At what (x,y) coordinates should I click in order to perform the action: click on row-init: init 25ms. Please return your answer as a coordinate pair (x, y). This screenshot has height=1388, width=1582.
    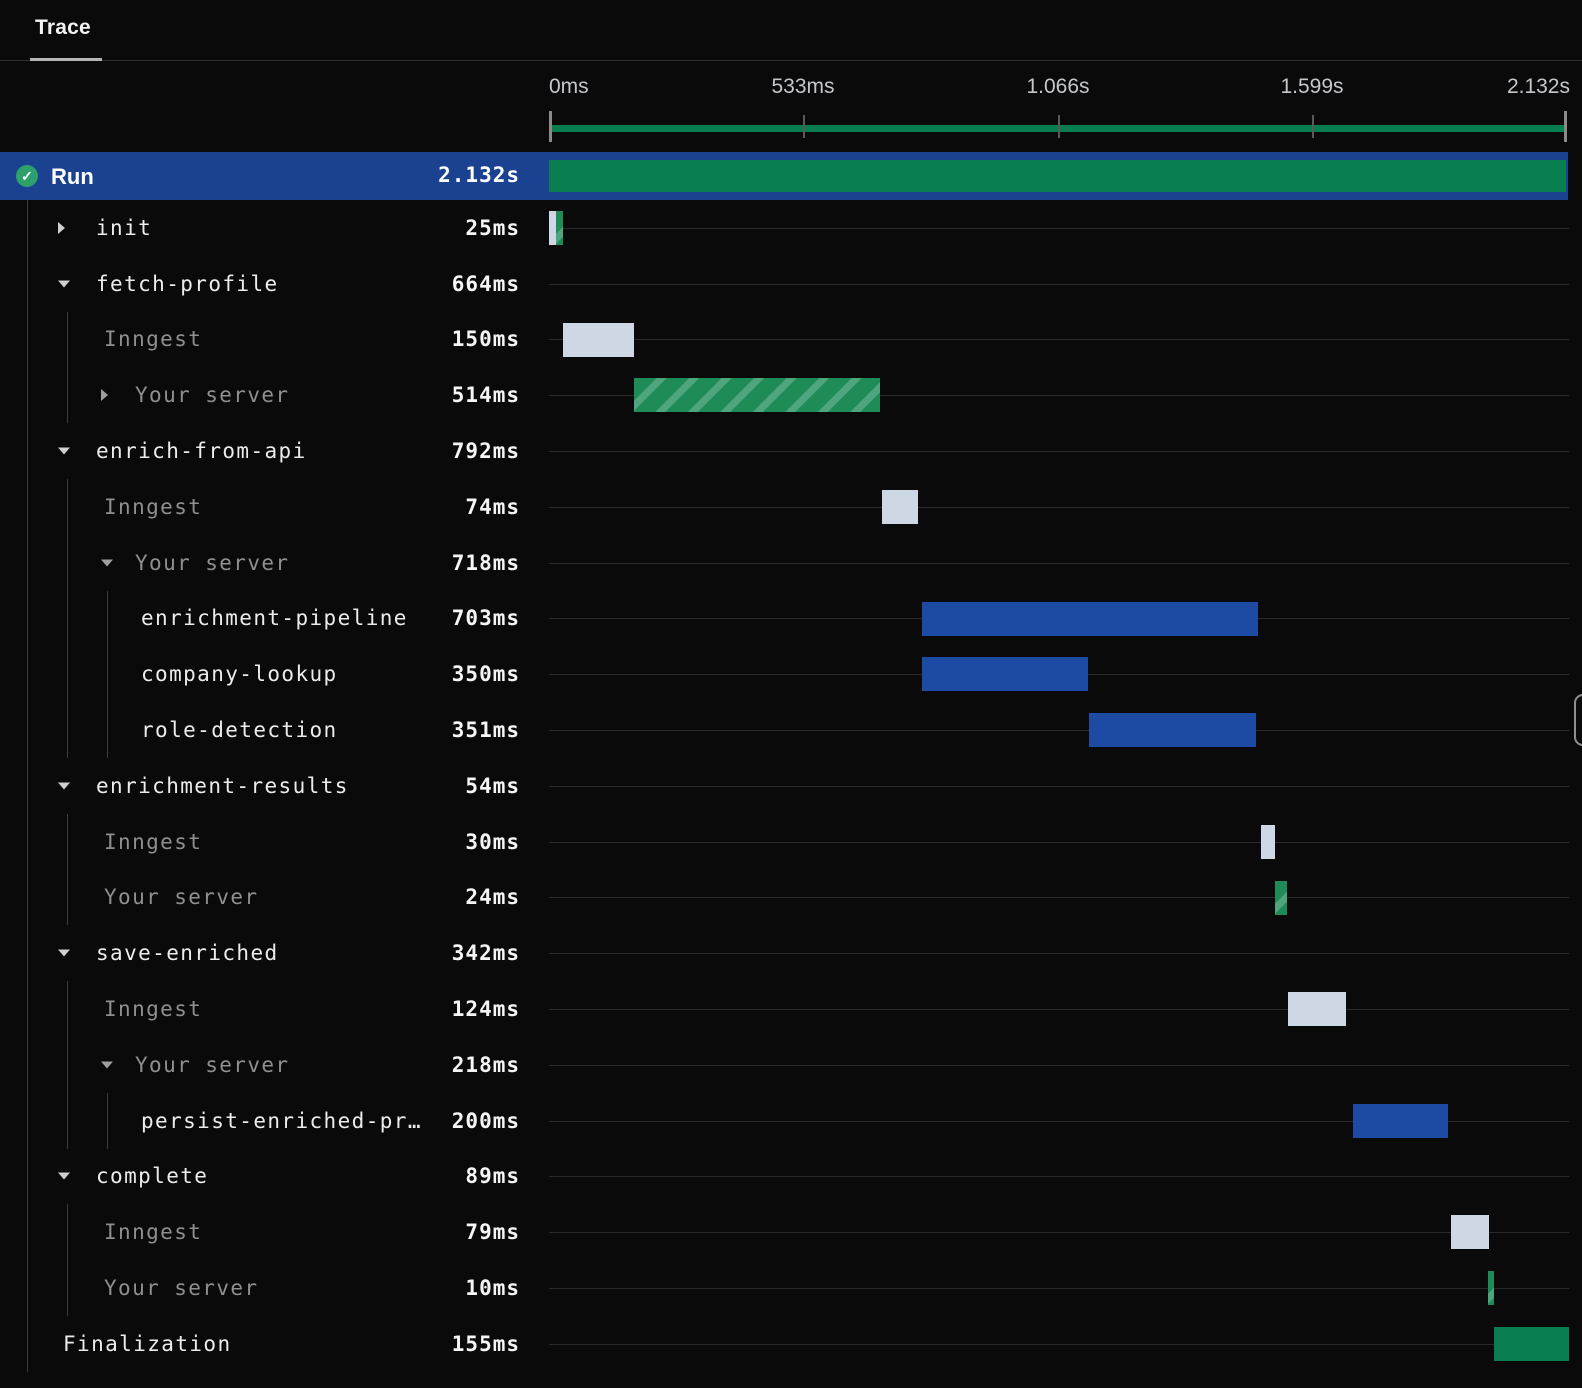
    Looking at the image, I should click on (791, 228).